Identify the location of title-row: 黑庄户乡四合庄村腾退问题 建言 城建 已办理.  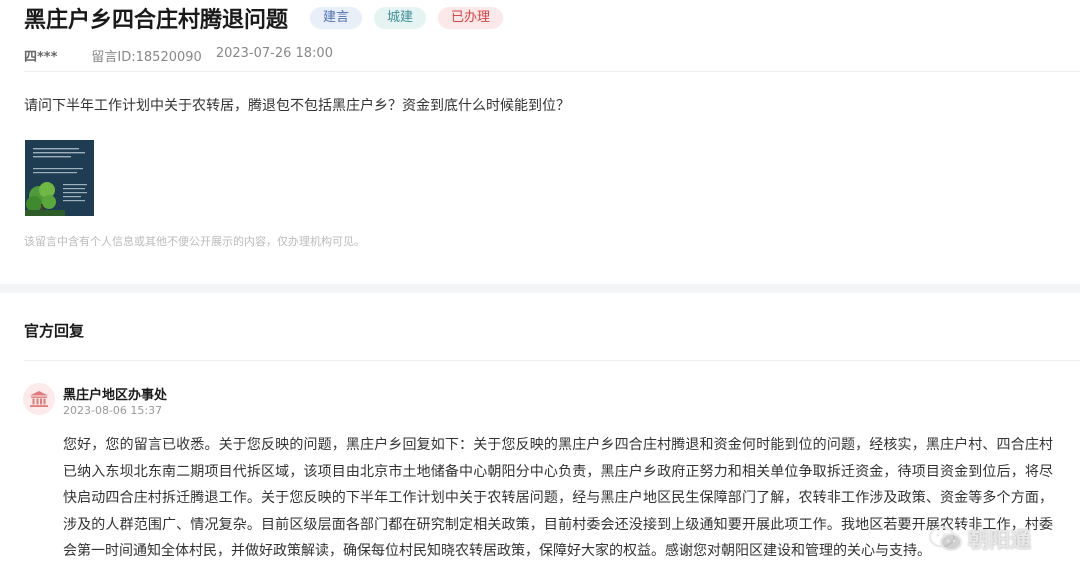
(269, 18).